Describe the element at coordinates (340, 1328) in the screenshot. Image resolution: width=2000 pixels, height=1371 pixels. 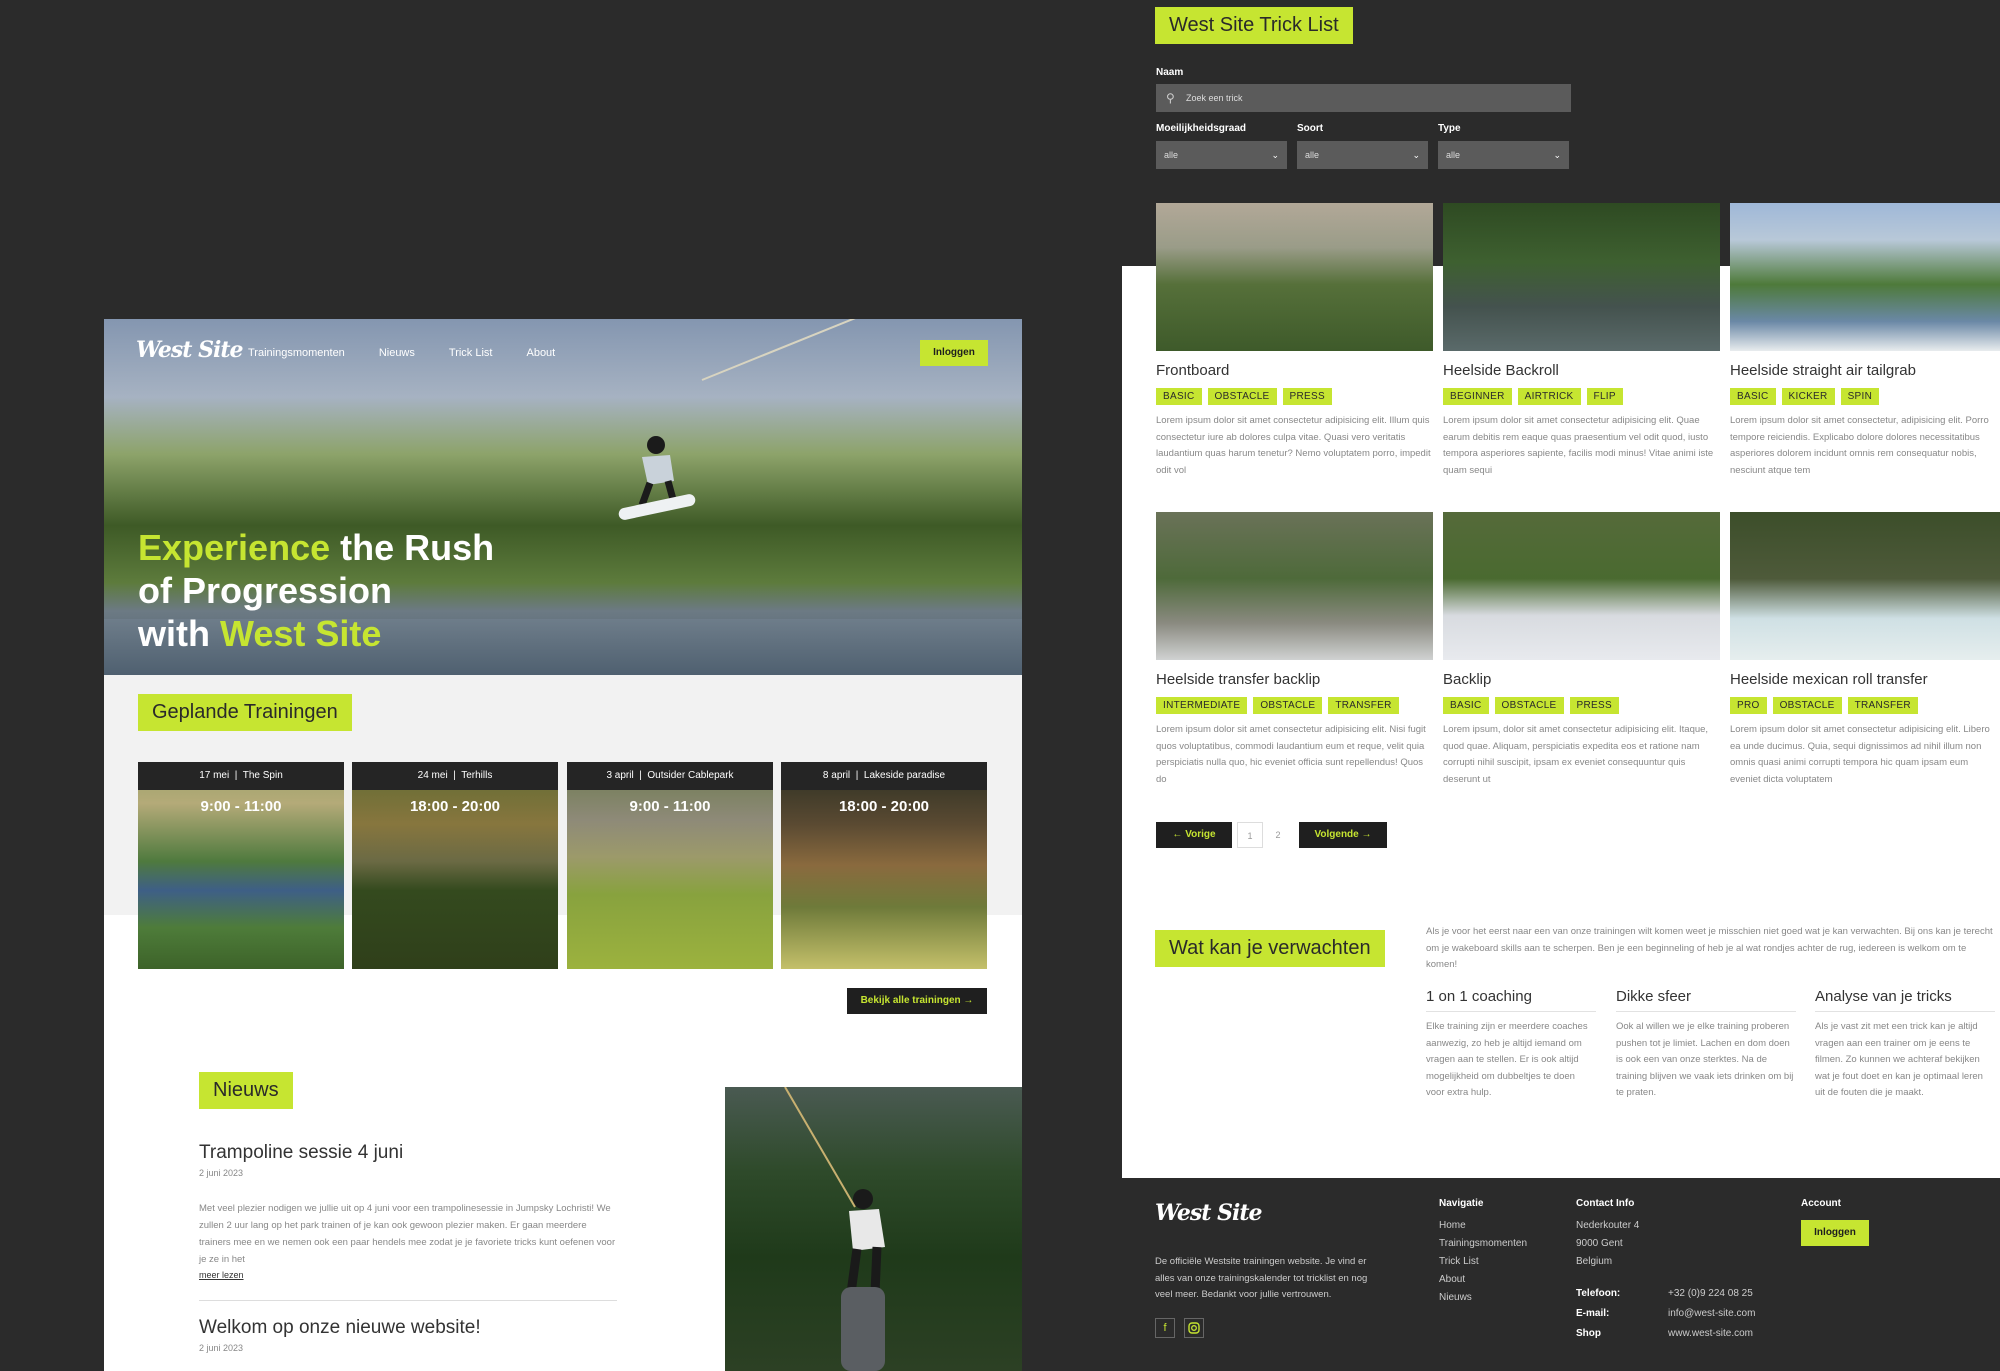
I see `news-item-title: Welkom op onze nieuwe website!` at that location.